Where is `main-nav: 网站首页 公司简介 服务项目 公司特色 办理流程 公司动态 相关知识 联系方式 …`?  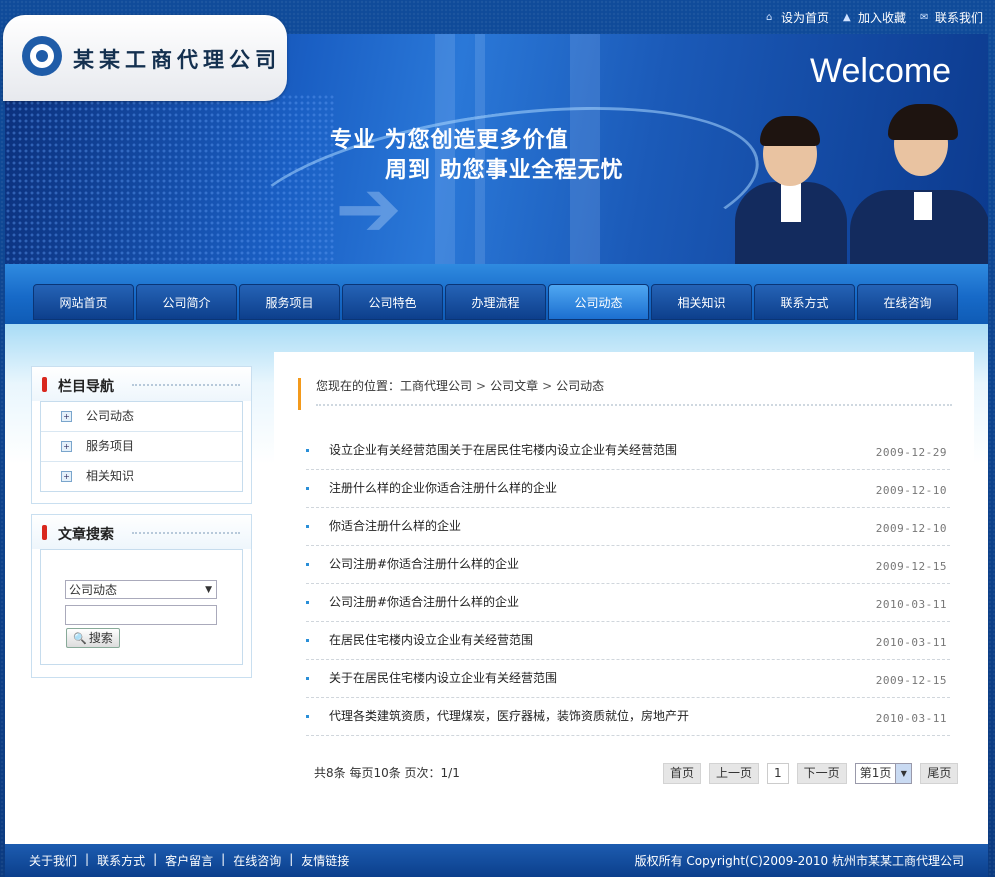 main-nav: 网站首页 公司简介 服务项目 公司特色 办理流程 公司动态 相关知识 联系方式 … is located at coordinates (496, 294).